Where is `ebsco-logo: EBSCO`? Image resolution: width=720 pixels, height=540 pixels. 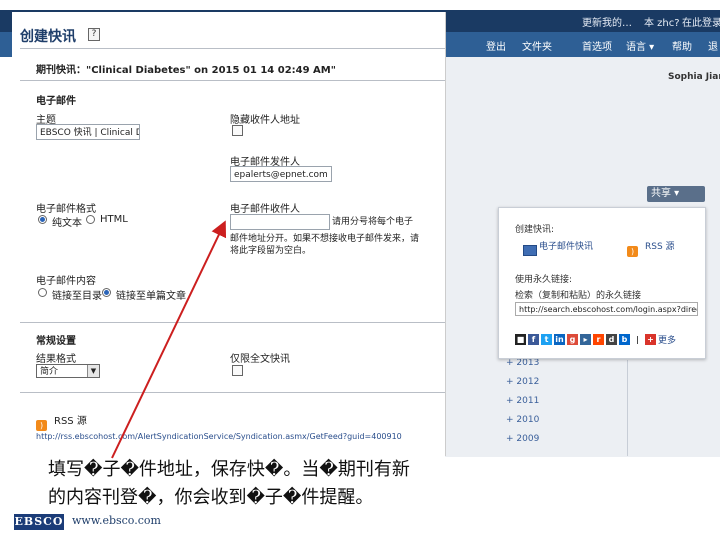
ebsco-logo: EBSCO is located at coordinates (39, 522).